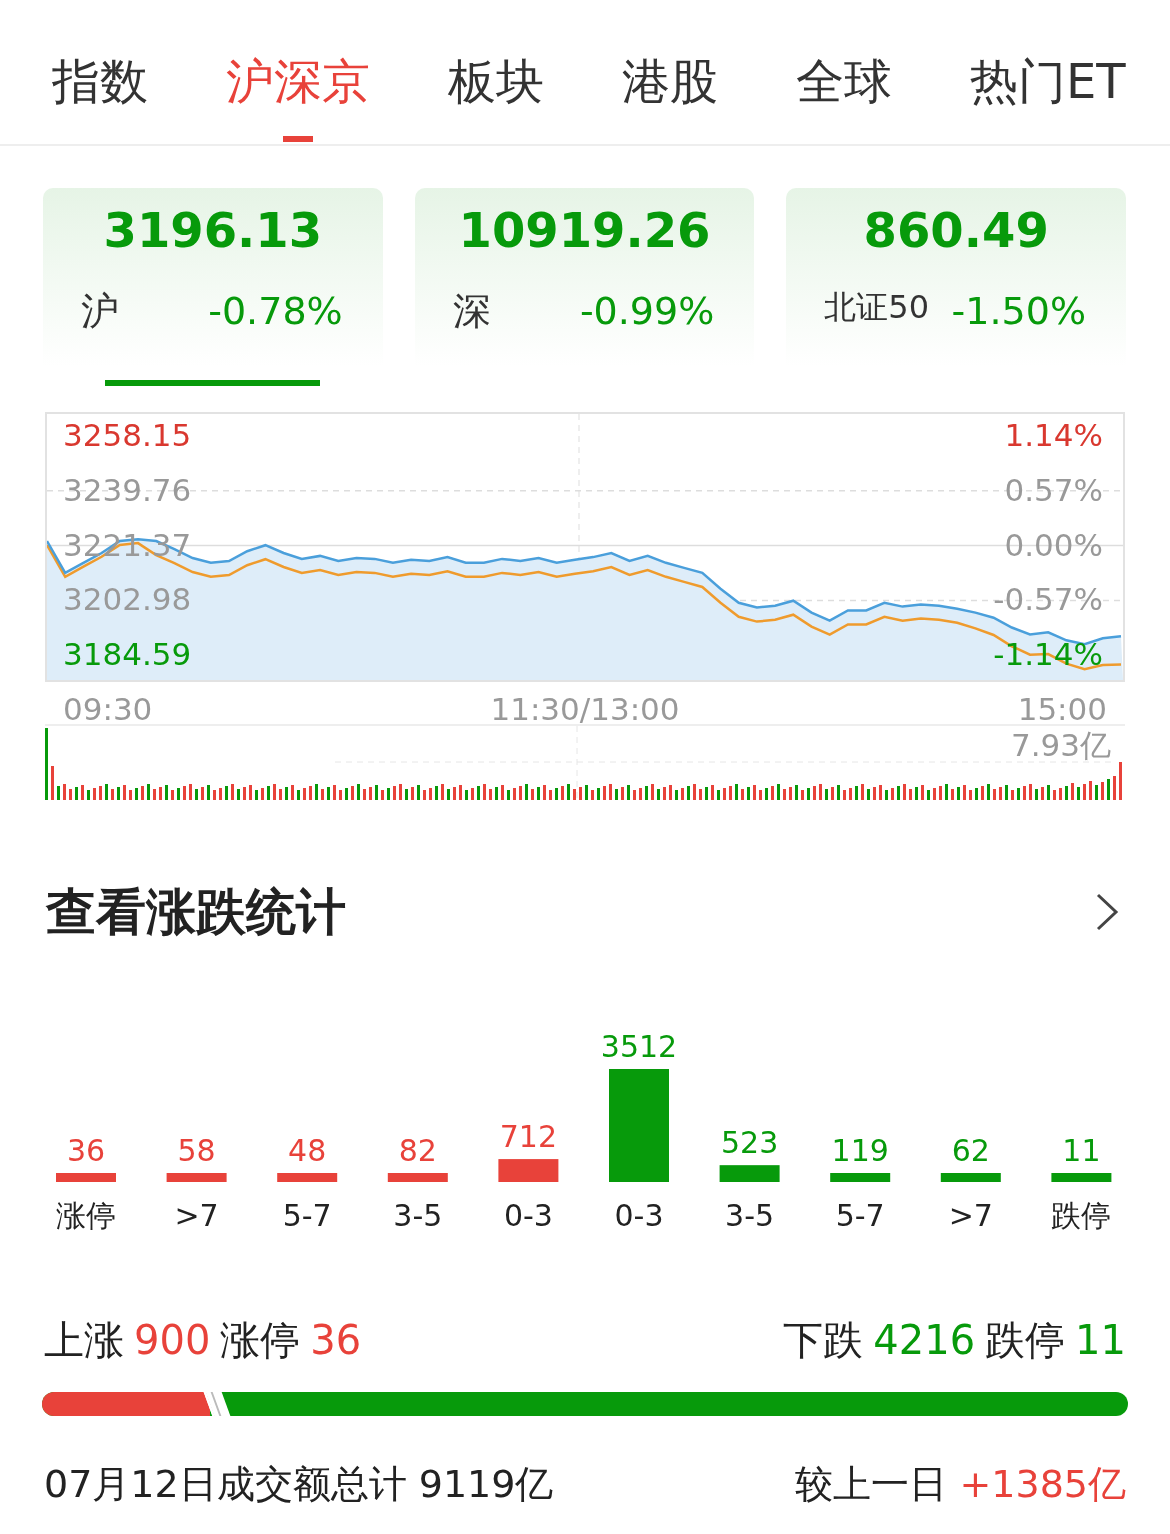 Image resolution: width=1170 pixels, height=1534 pixels. I want to click on index-change: -0.78%, so click(275, 311).